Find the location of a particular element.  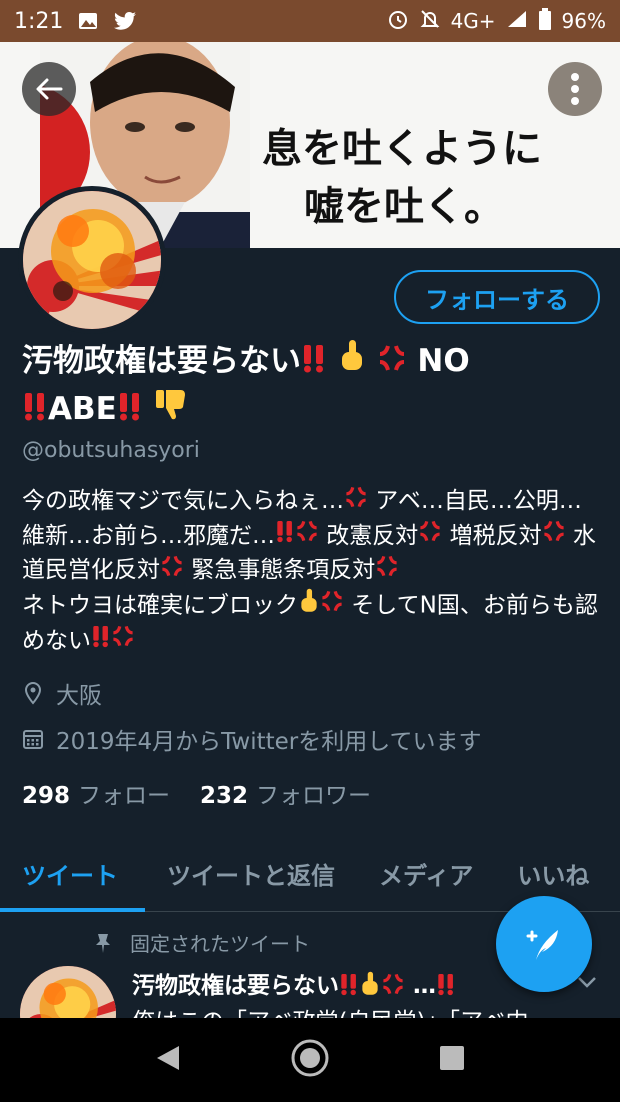

following-count-link: 298 フォロー is located at coordinates (96, 793).